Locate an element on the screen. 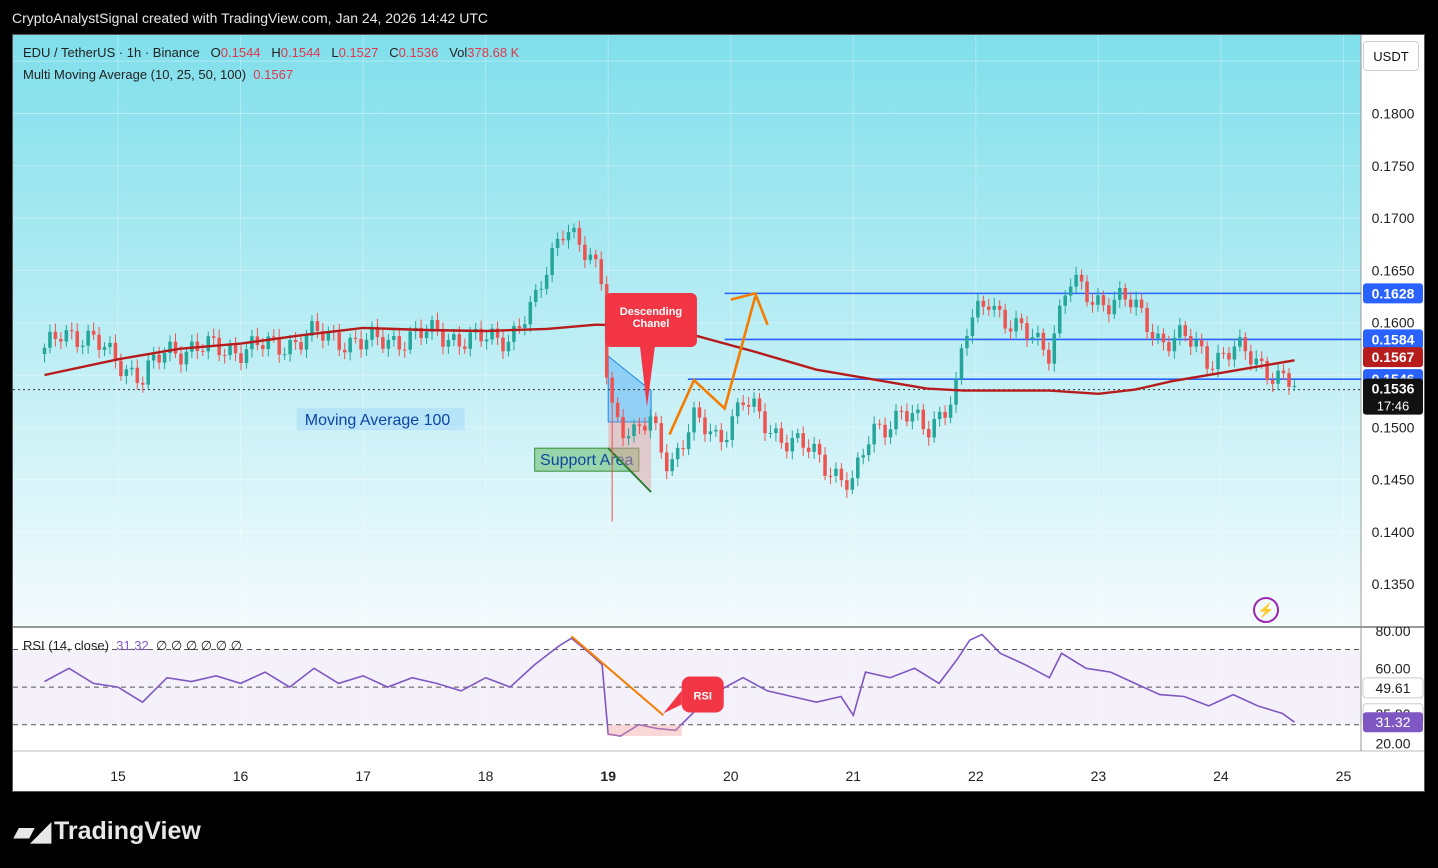 The image size is (1438, 868). x-tick-label: 24 is located at coordinates (1221, 776).